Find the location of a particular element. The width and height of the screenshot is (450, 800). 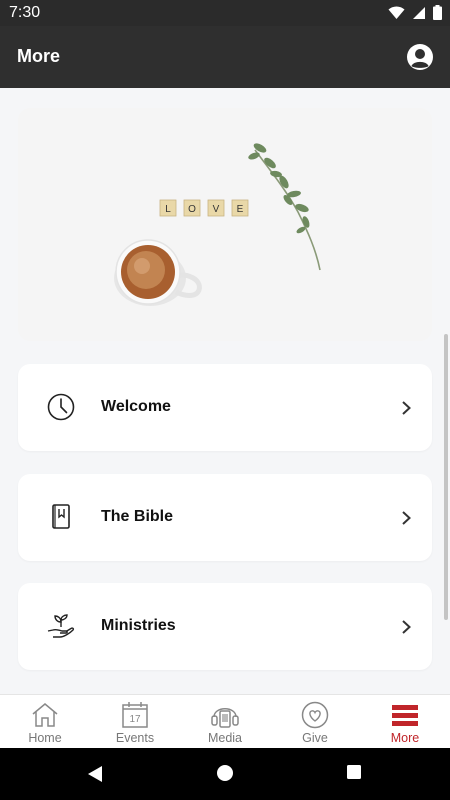

svg-text: L is located at coordinates (168, 209).